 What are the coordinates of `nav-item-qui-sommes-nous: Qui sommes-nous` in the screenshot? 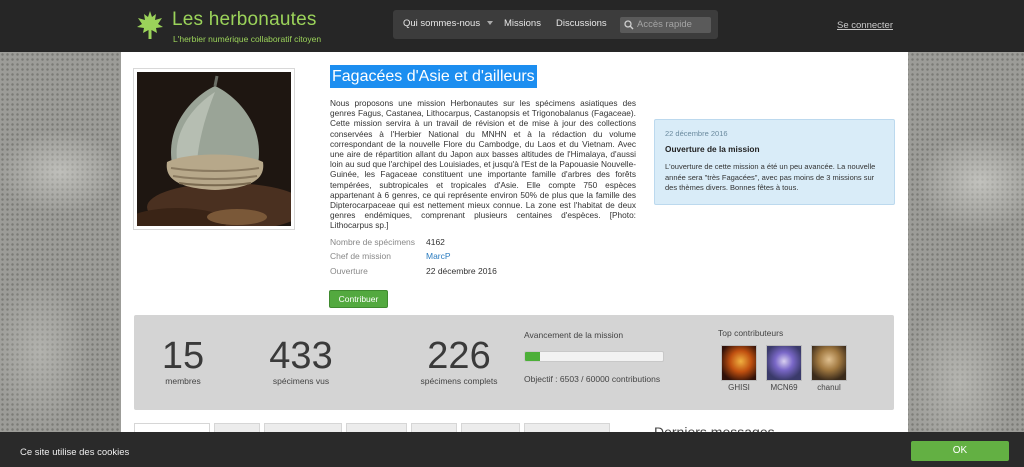 It's located at (448, 23).